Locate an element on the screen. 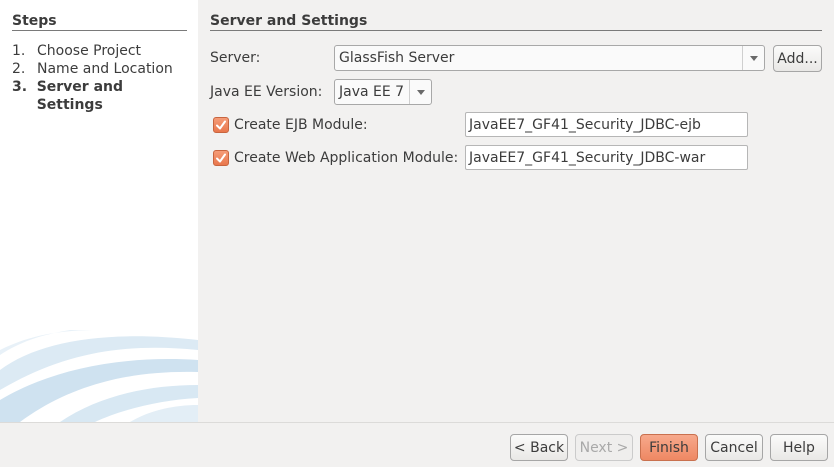  step-number: 2. is located at coordinates (19, 69).